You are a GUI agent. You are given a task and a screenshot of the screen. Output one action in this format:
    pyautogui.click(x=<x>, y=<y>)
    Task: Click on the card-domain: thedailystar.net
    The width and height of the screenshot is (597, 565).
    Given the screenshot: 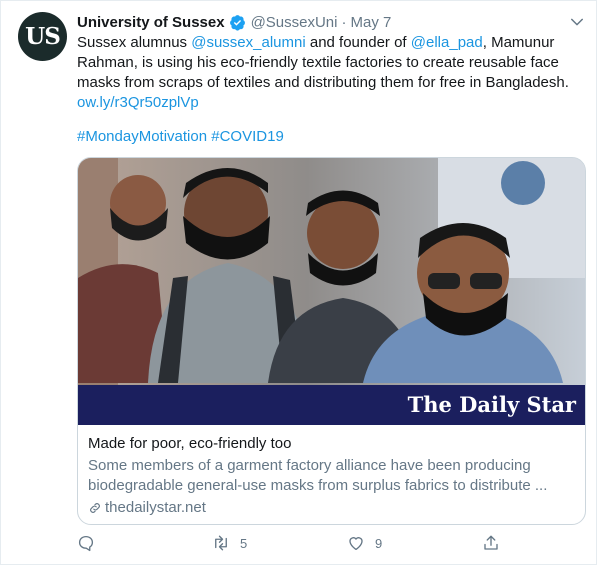 What is the action you would take?
    pyautogui.click(x=333, y=508)
    